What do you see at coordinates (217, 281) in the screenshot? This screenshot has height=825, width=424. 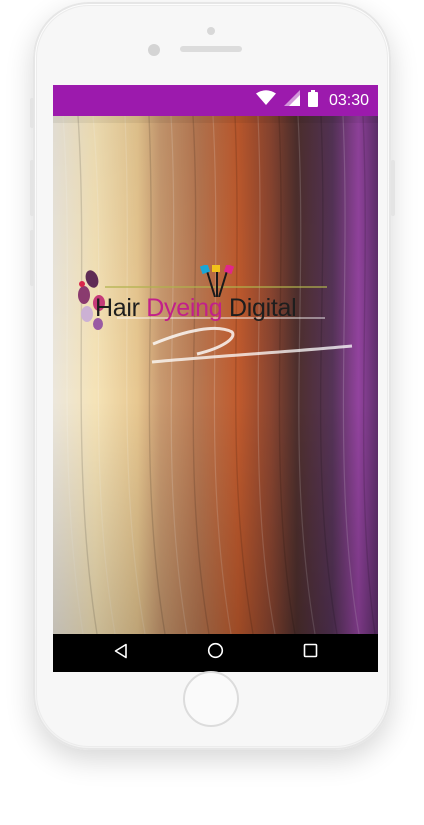 I see `brush-icon` at bounding box center [217, 281].